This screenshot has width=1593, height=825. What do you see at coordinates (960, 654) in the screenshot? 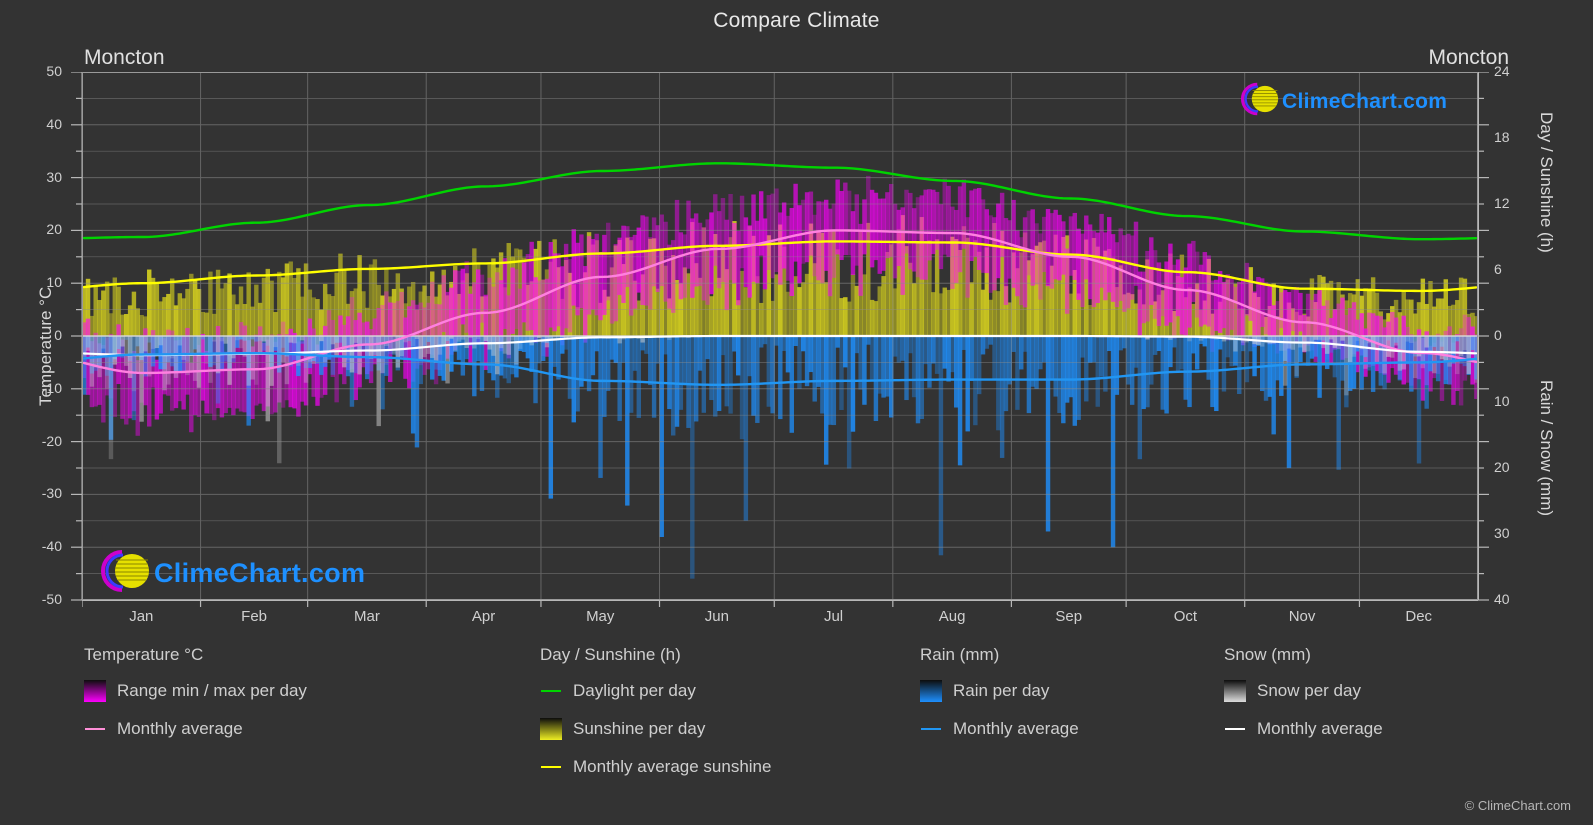
I see `legend-group-title: Rain (mm)` at bounding box center [960, 654].